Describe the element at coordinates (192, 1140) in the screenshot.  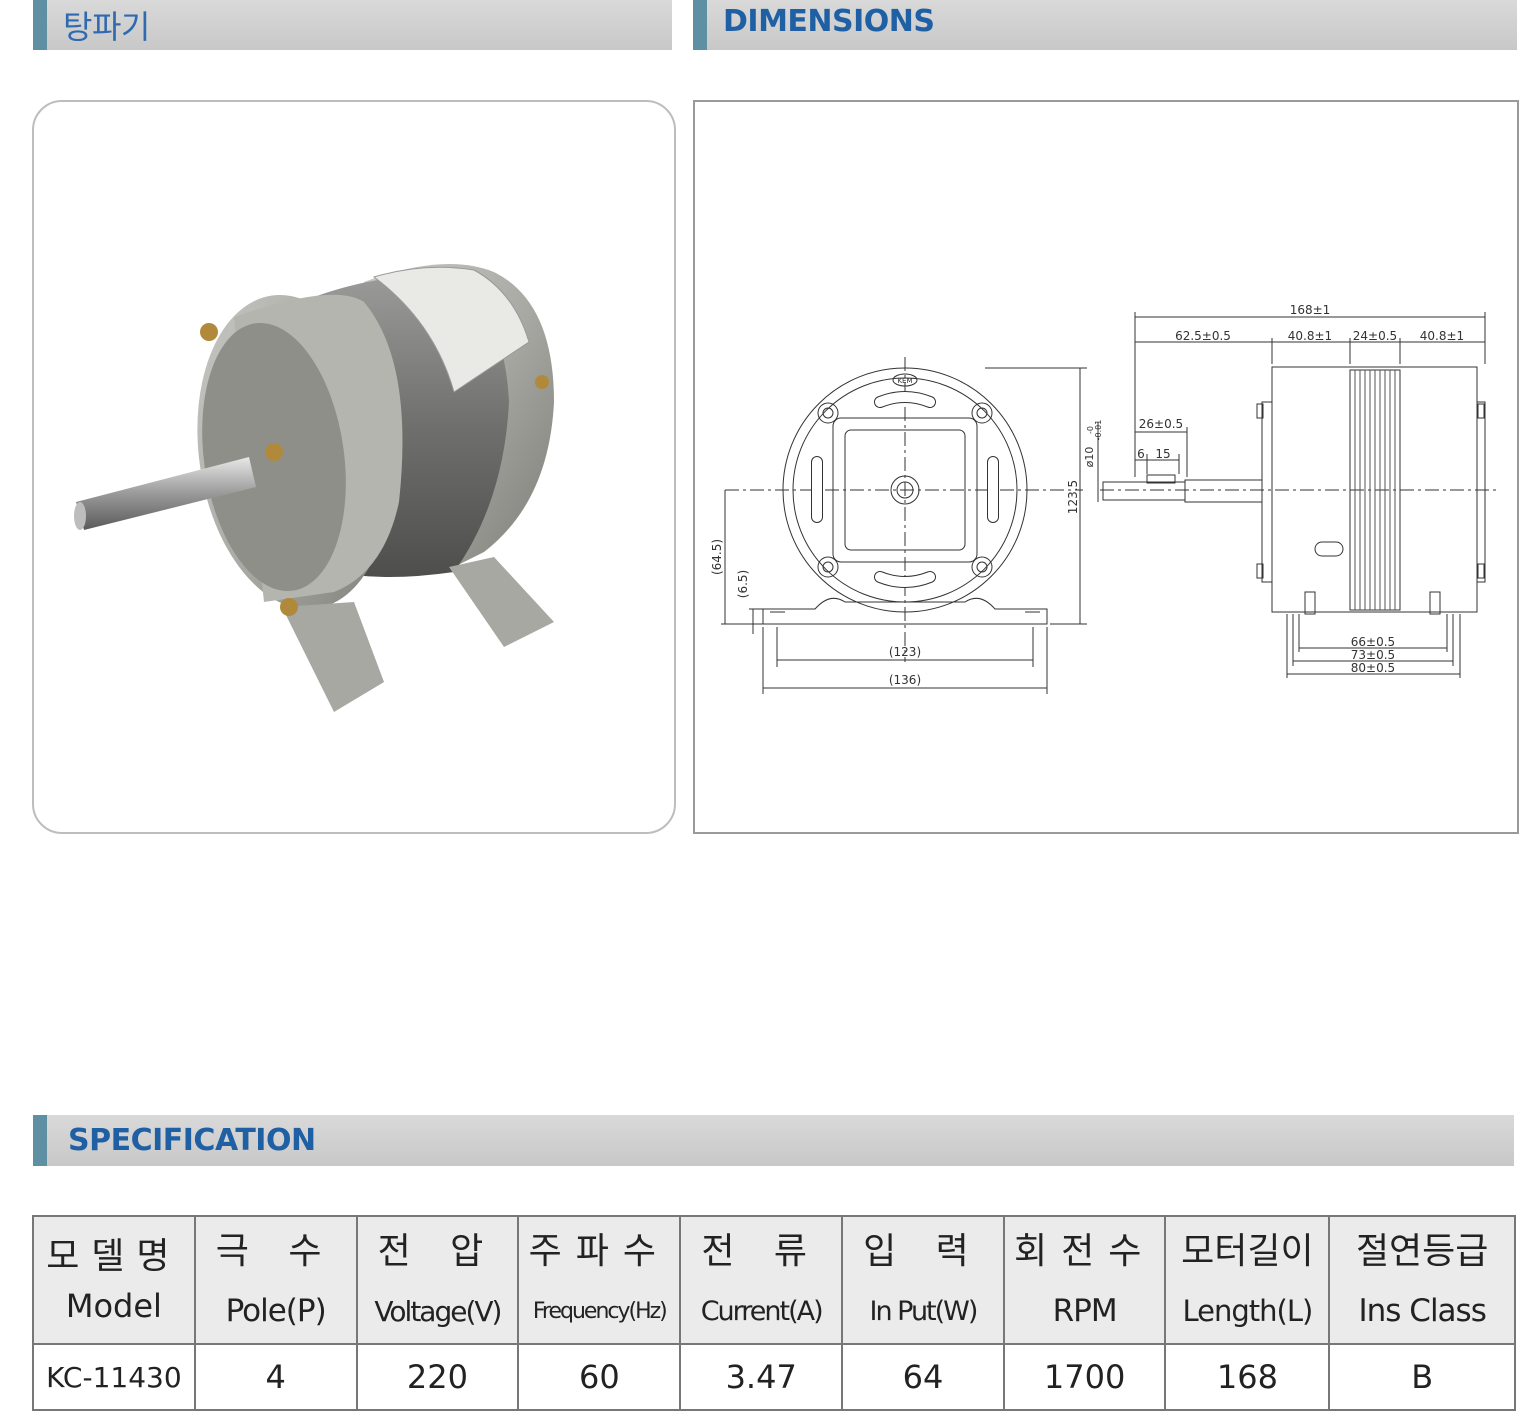
I see `specification-title: SPECIFICATION` at that location.